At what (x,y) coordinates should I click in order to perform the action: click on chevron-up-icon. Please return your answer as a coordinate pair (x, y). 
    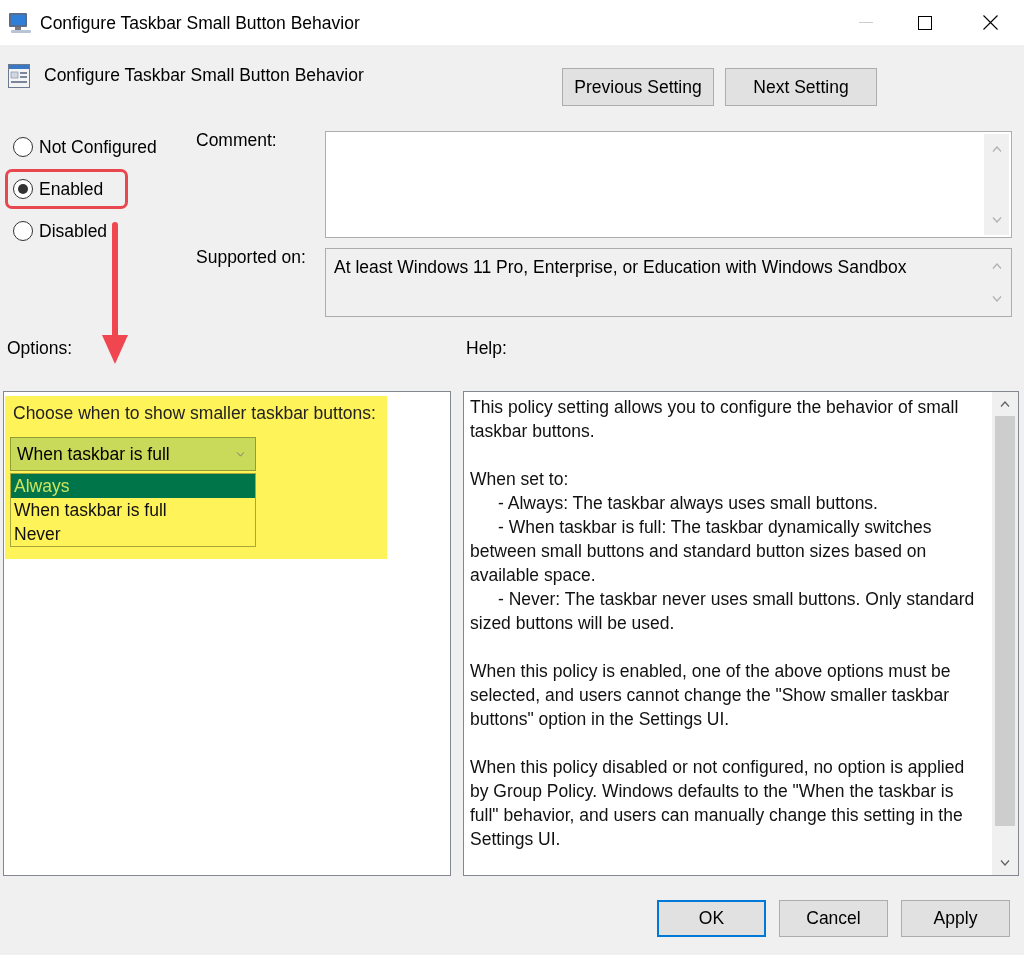
    Looking at the image, I should click on (1005, 404).